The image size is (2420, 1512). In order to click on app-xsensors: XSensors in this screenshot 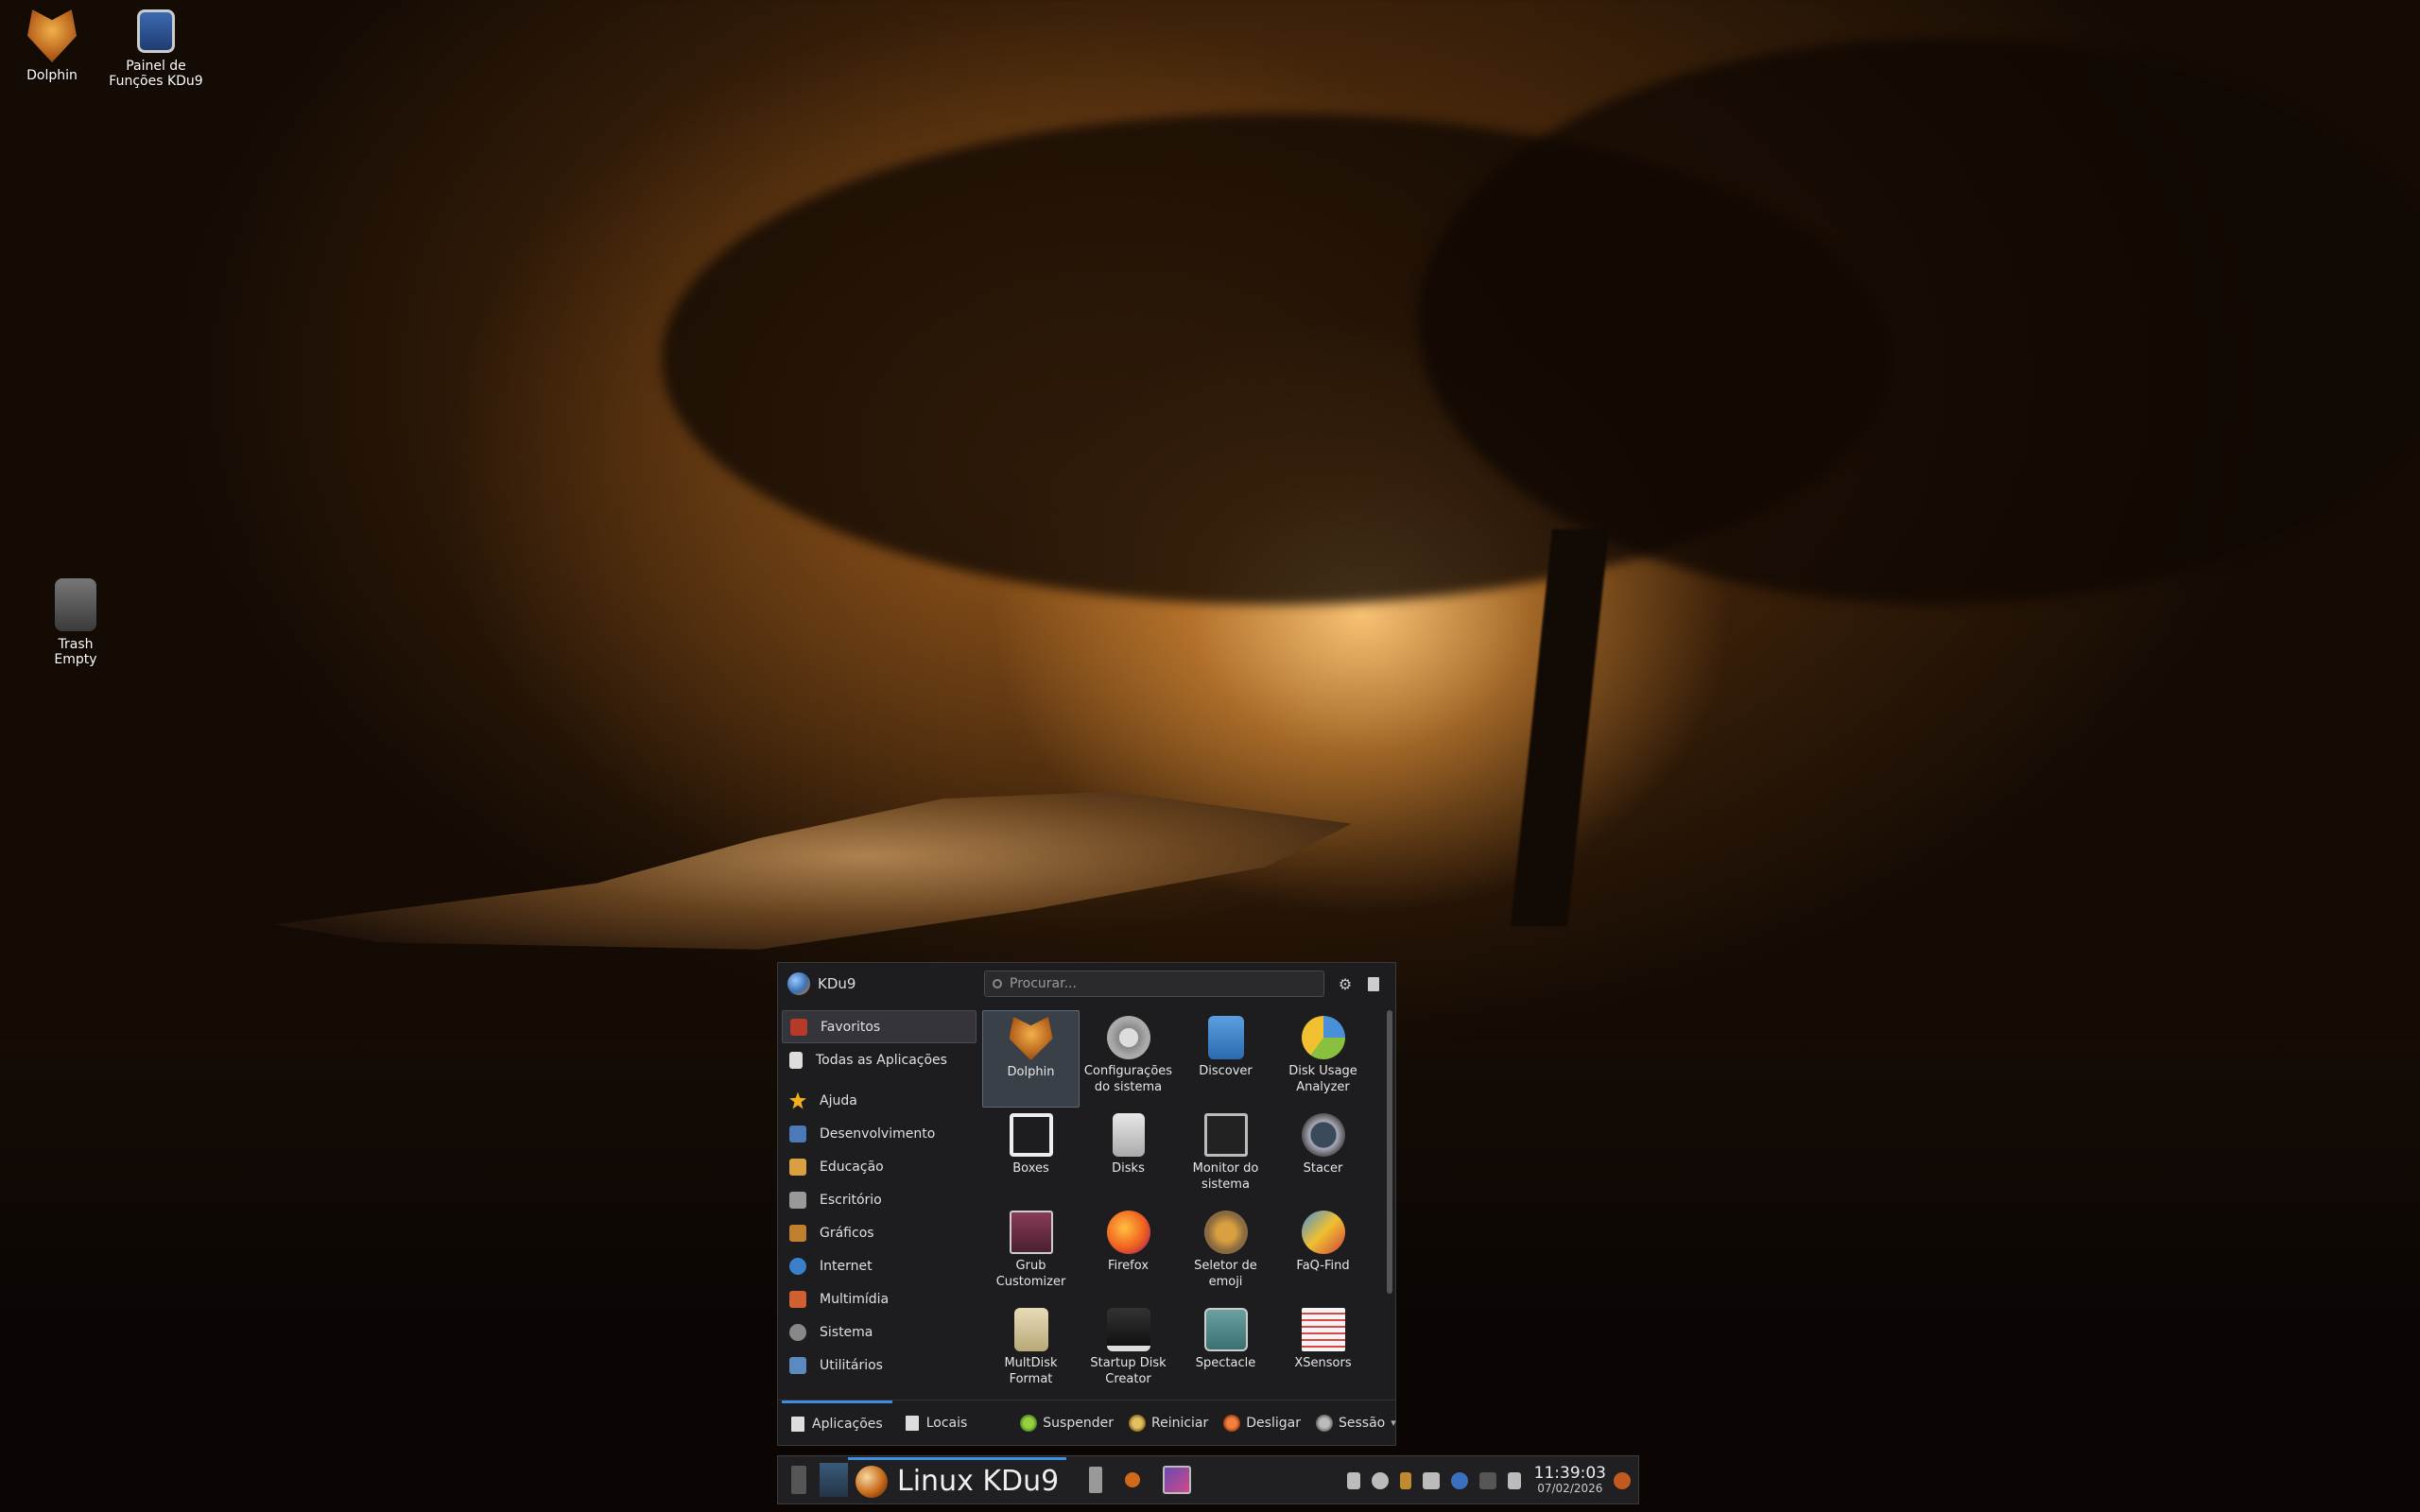, I will do `click(1323, 1351)`.